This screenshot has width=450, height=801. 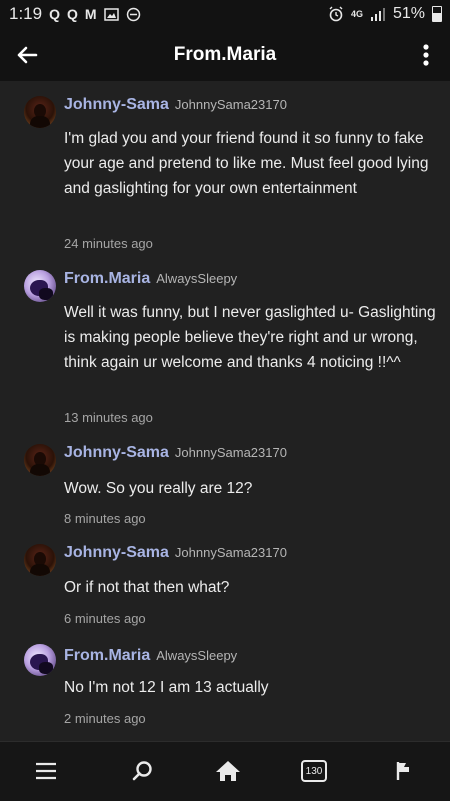 I want to click on home-icon, so click(x=228, y=771).